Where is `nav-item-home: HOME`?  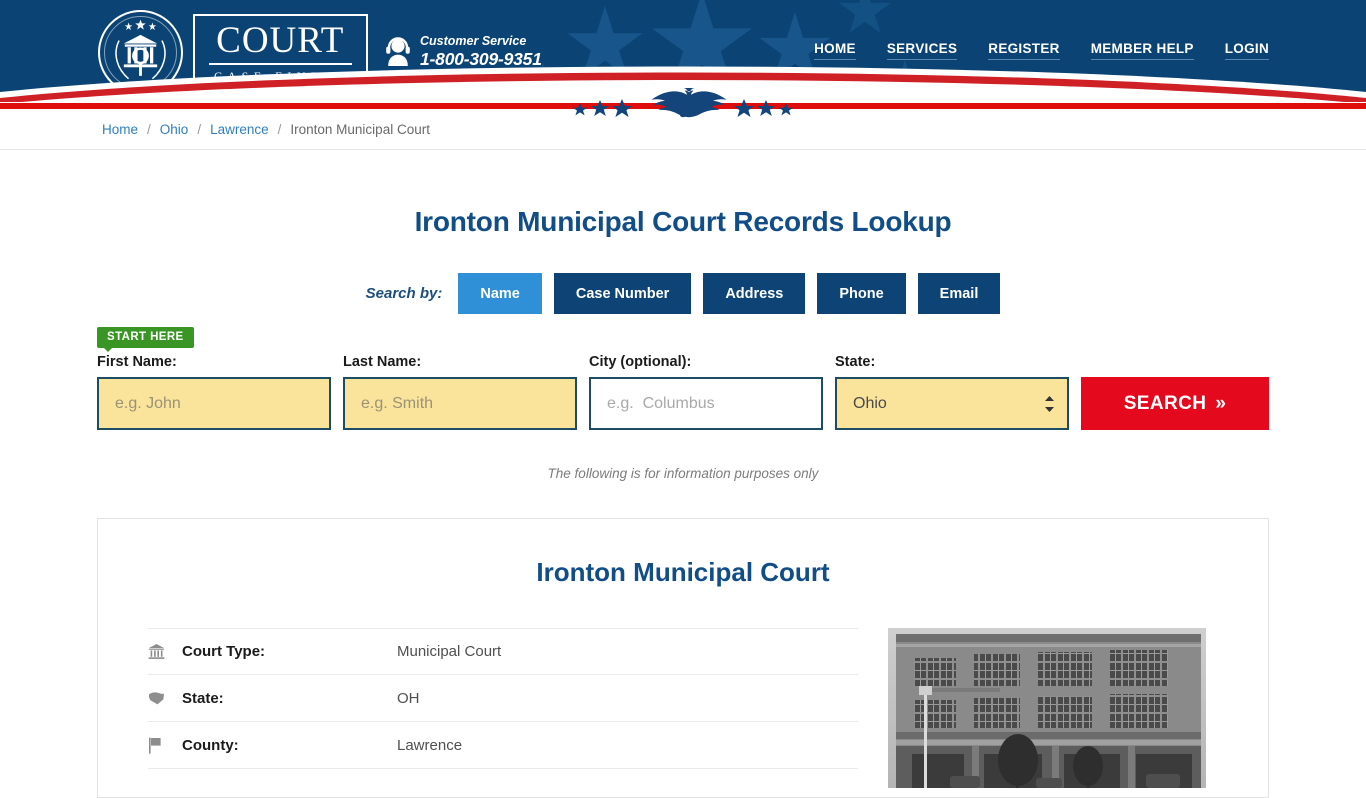 nav-item-home: HOME is located at coordinates (835, 50).